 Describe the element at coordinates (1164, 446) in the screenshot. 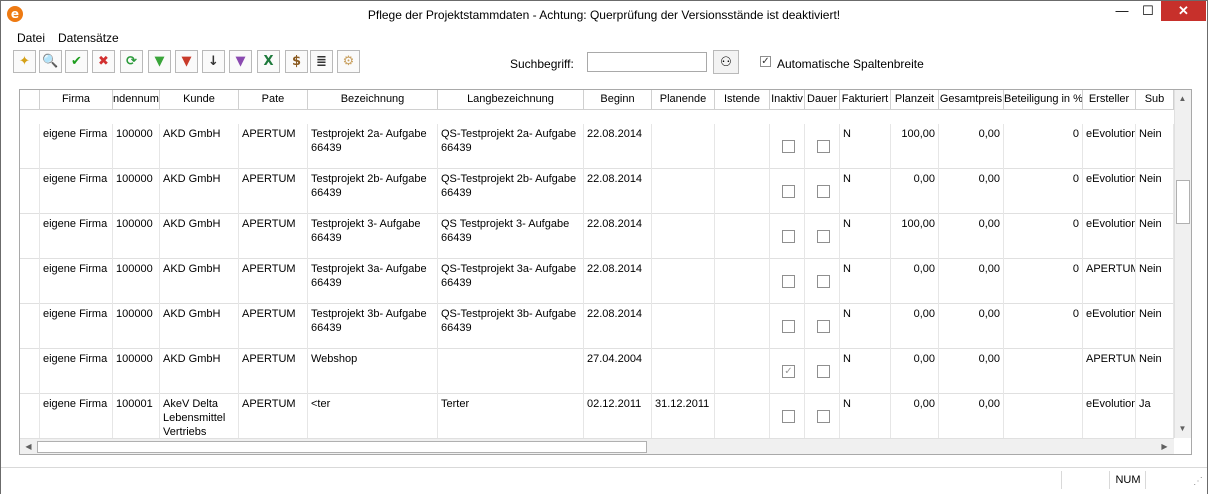

I see `scroll-right-arrow-icon: ▶` at that location.